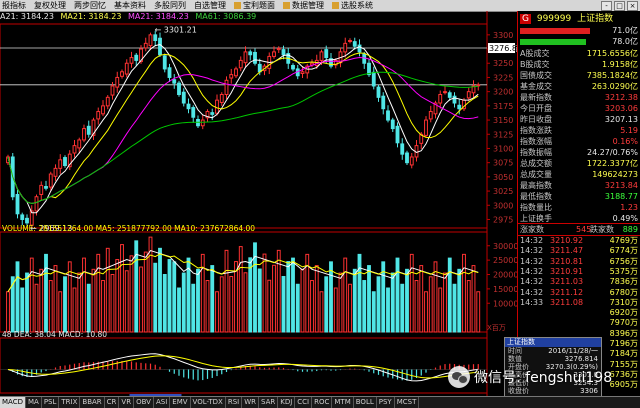 The image size is (640, 408). What do you see at coordinates (625, 30) in the screenshot?
I see `quote-bar-top-value: 71.0亿` at bounding box center [625, 30].